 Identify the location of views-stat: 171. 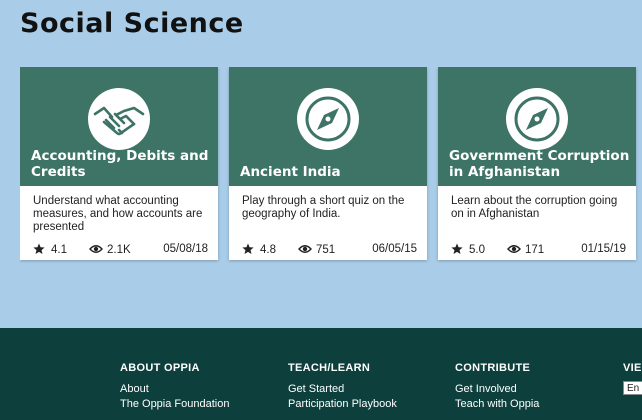
(525, 249).